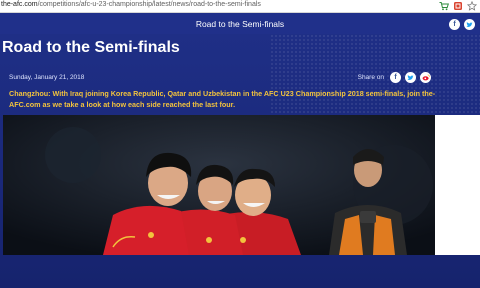 The height and width of the screenshot is (288, 480). I want to click on share-bar: Share on f, so click(394, 77).